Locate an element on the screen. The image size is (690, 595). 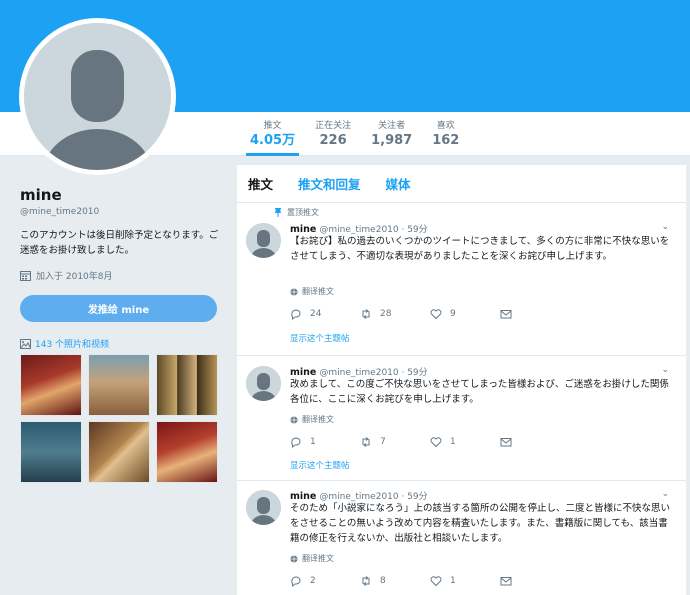
tab-media: 媒体 is located at coordinates (398, 183).